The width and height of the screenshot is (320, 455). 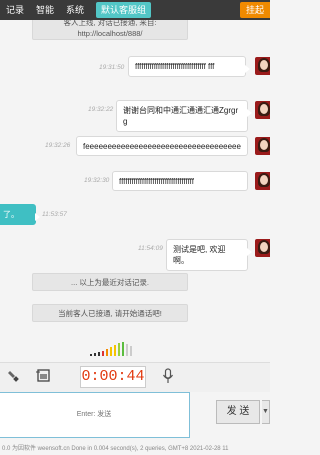 I want to click on tab-system: 系统, so click(x=75, y=10).